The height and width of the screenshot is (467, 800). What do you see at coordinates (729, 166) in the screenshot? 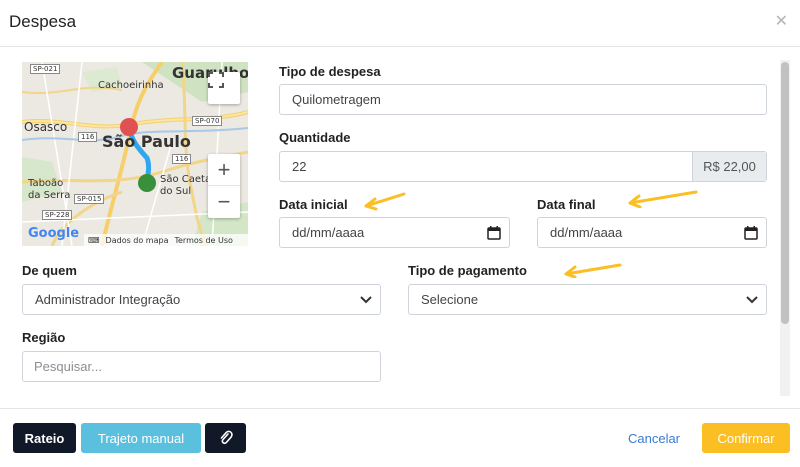
I see `quantidade-addon: R$ 22,00` at bounding box center [729, 166].